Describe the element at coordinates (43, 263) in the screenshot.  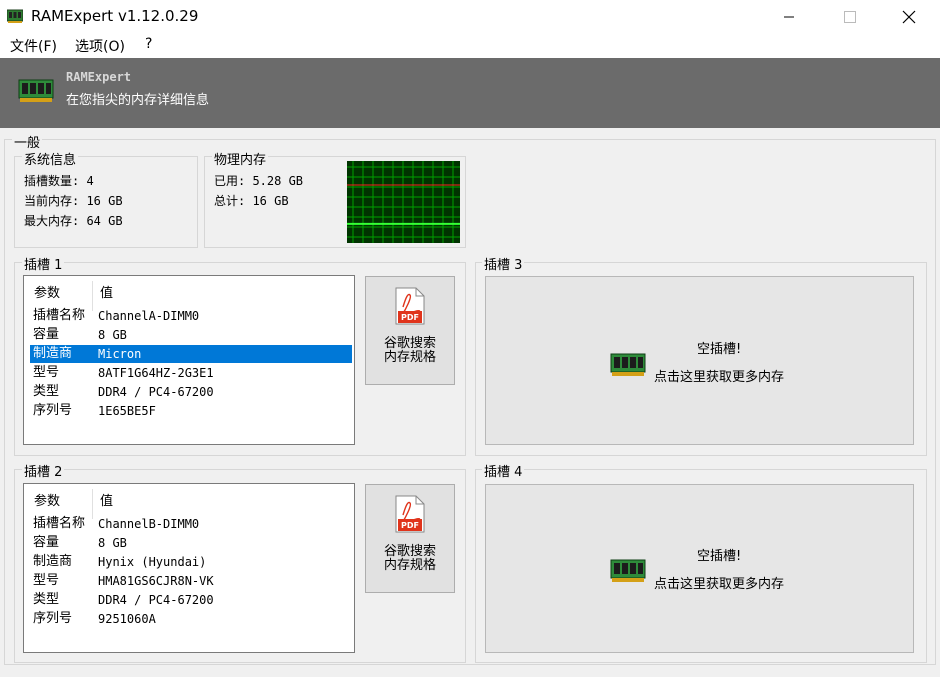
I see `slot-1-legend: 插槽 1` at that location.